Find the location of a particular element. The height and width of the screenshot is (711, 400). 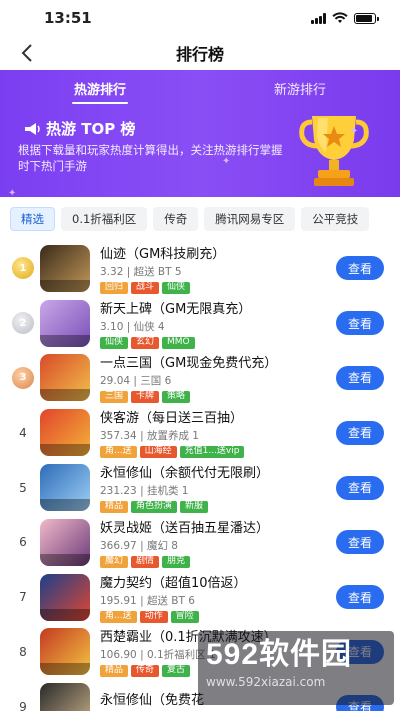

page-title: 排行榜 is located at coordinates (199, 54).